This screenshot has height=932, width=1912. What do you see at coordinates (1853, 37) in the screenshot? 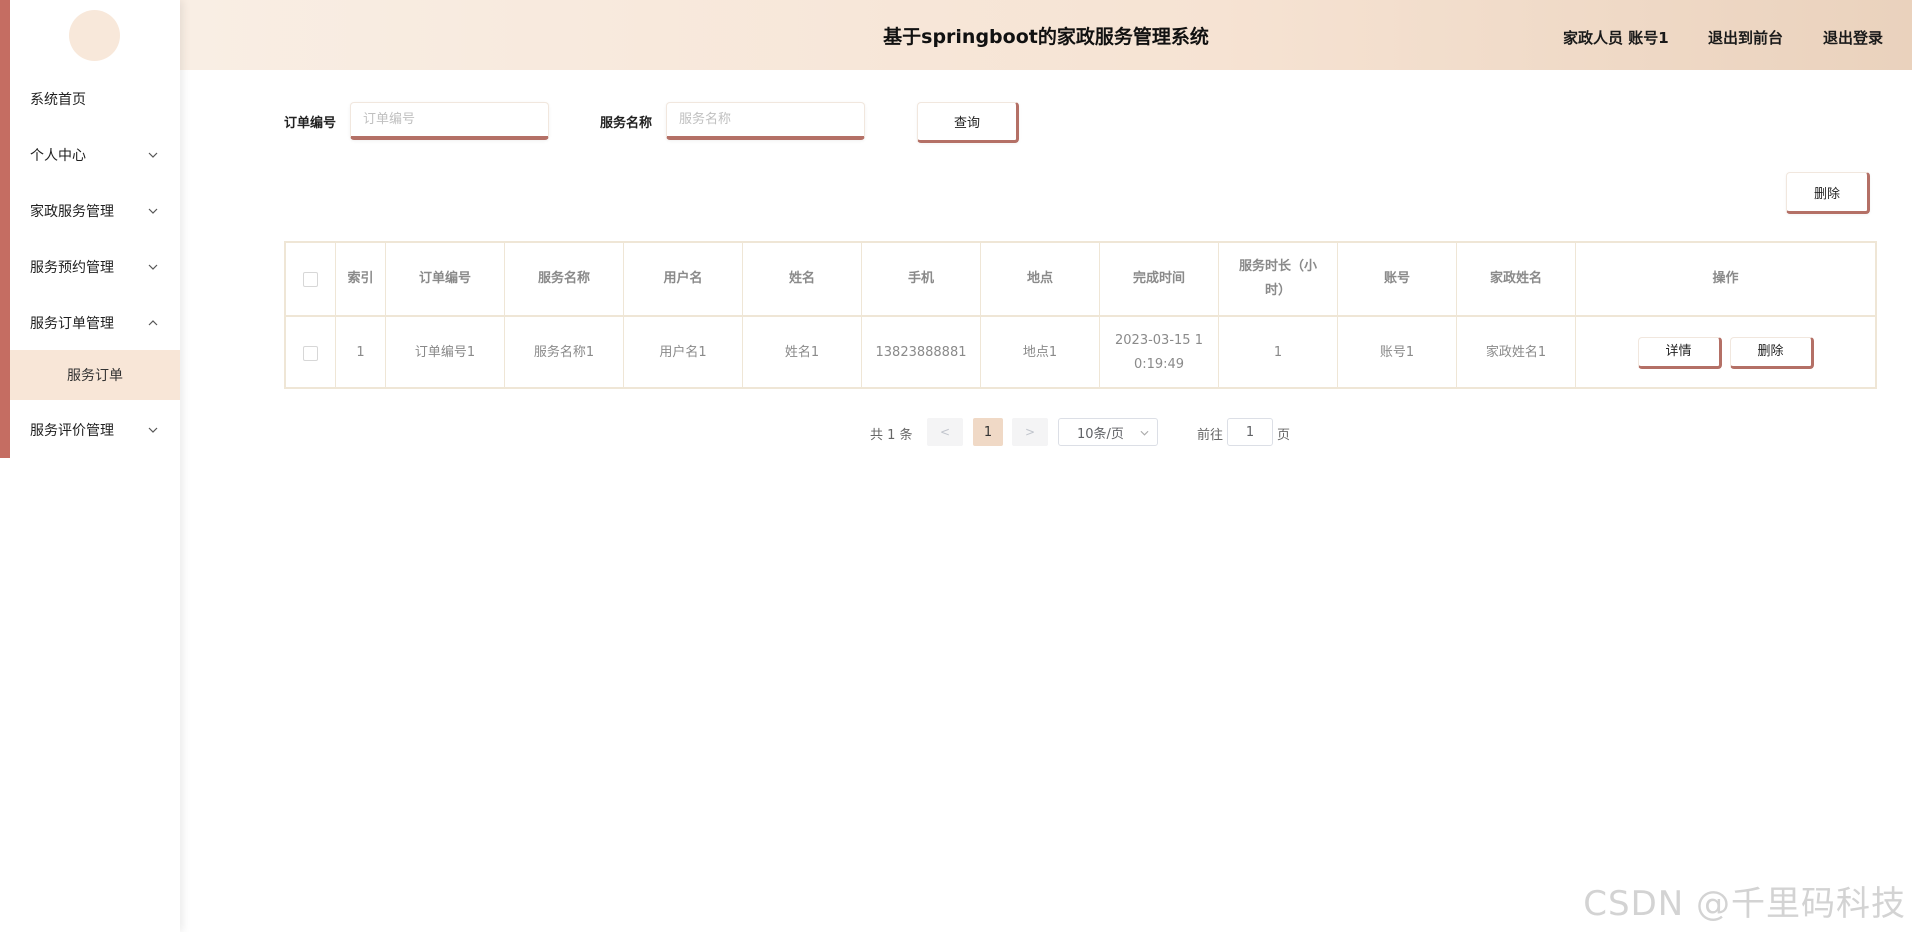
I see `logout-link: 退出登录` at bounding box center [1853, 37].